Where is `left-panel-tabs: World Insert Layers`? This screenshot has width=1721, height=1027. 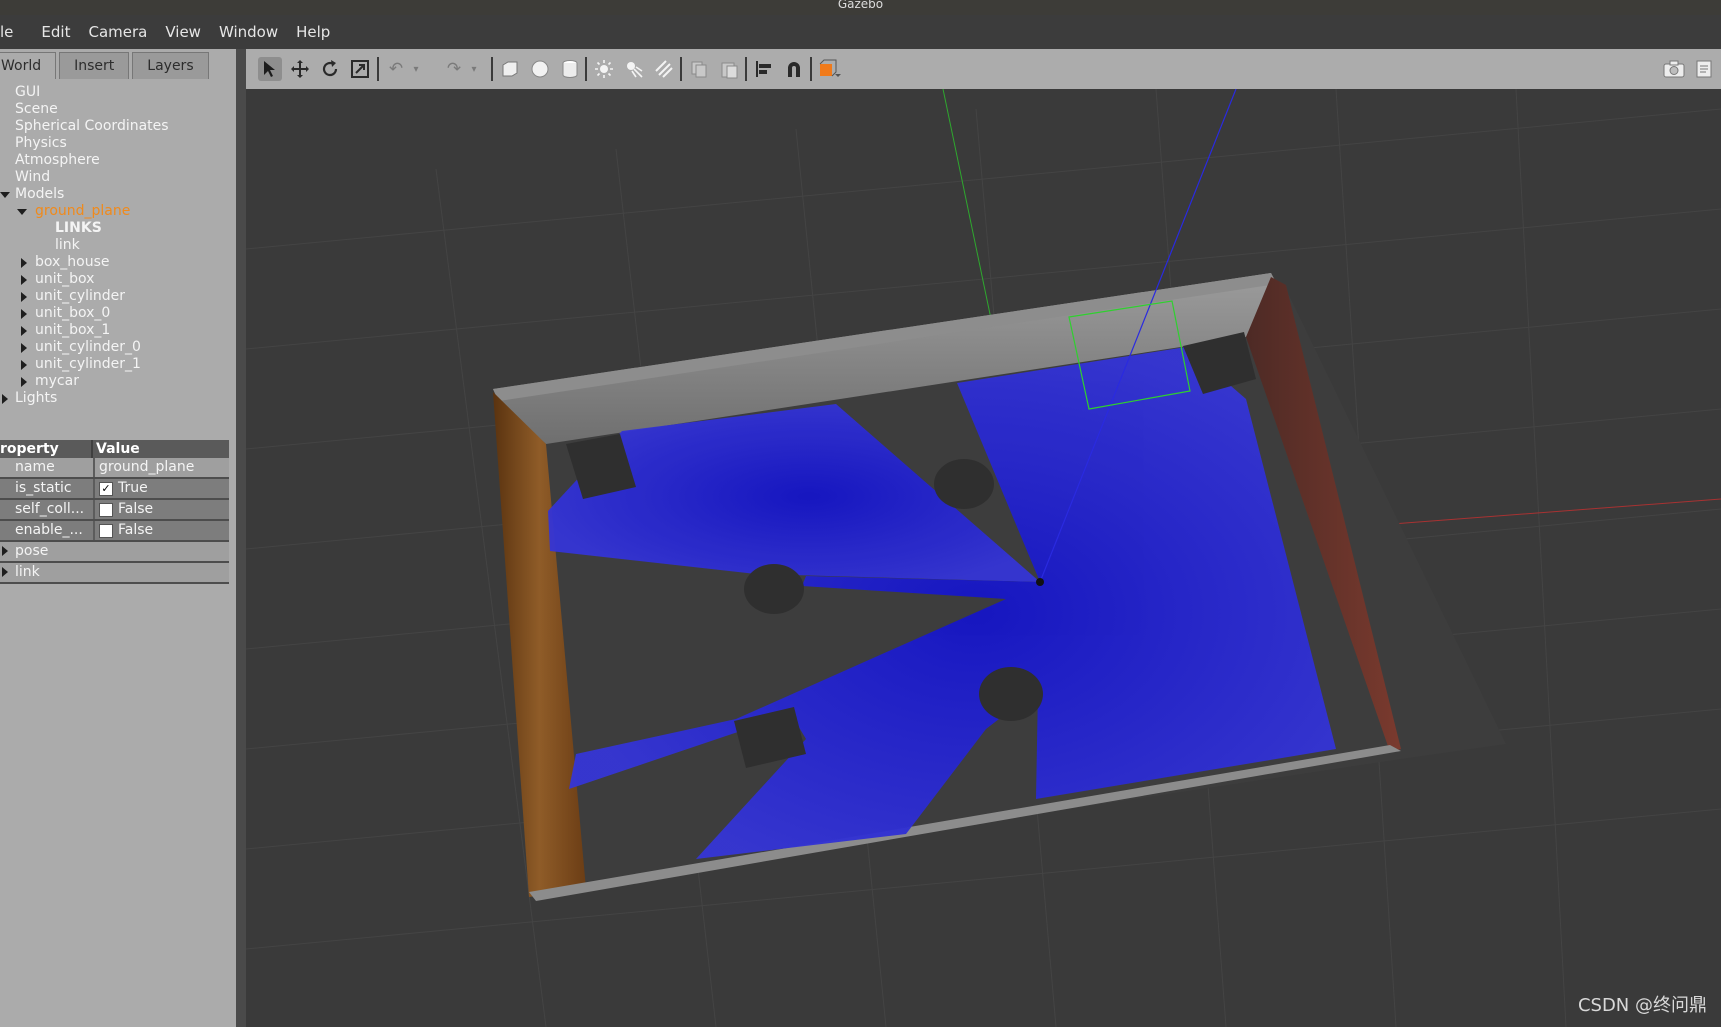
left-panel-tabs: World Insert Layers is located at coordinates (106, 66).